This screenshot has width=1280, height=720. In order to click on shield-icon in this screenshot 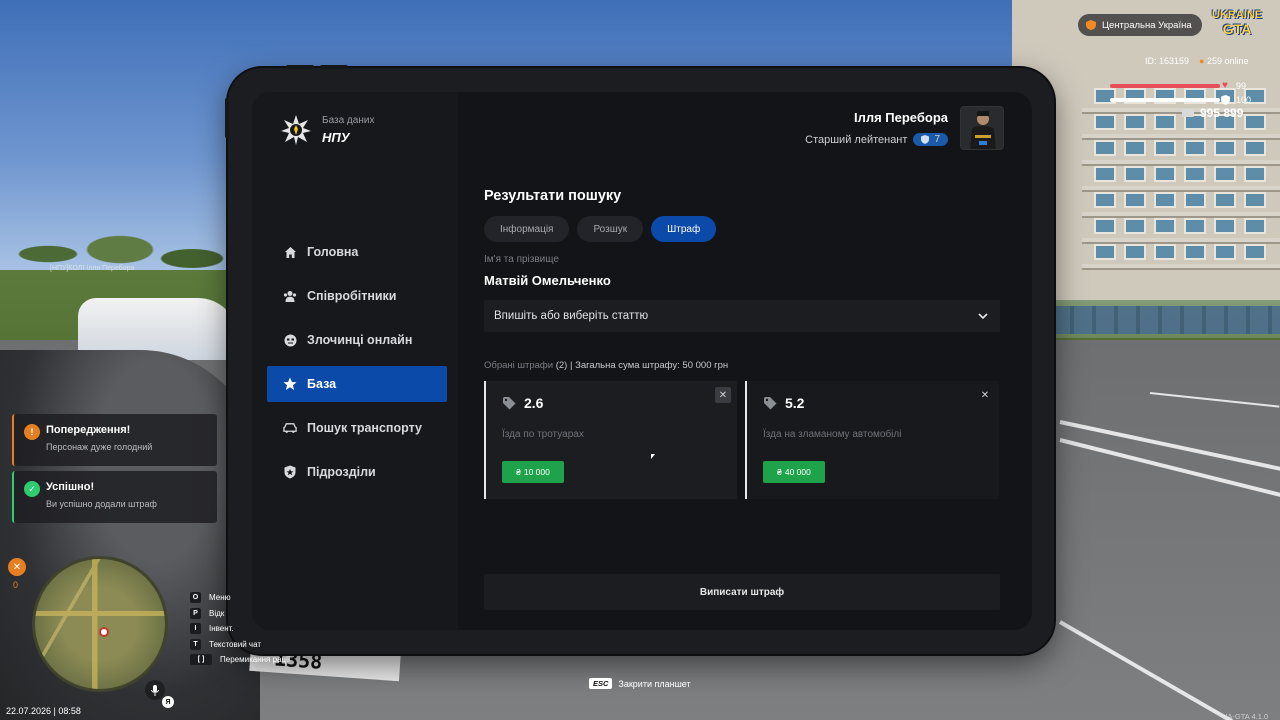, I will do `click(290, 472)`.